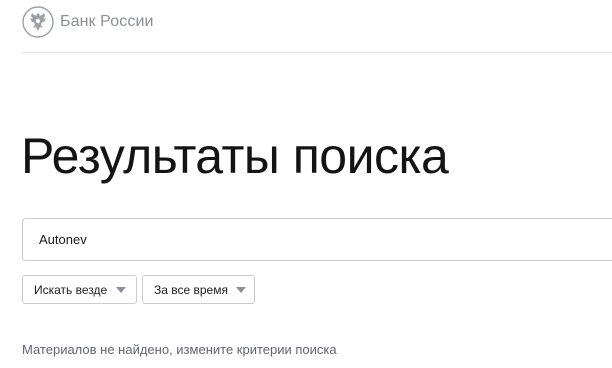  I want to click on filter-bar: Искать везде За все время, so click(138, 289).